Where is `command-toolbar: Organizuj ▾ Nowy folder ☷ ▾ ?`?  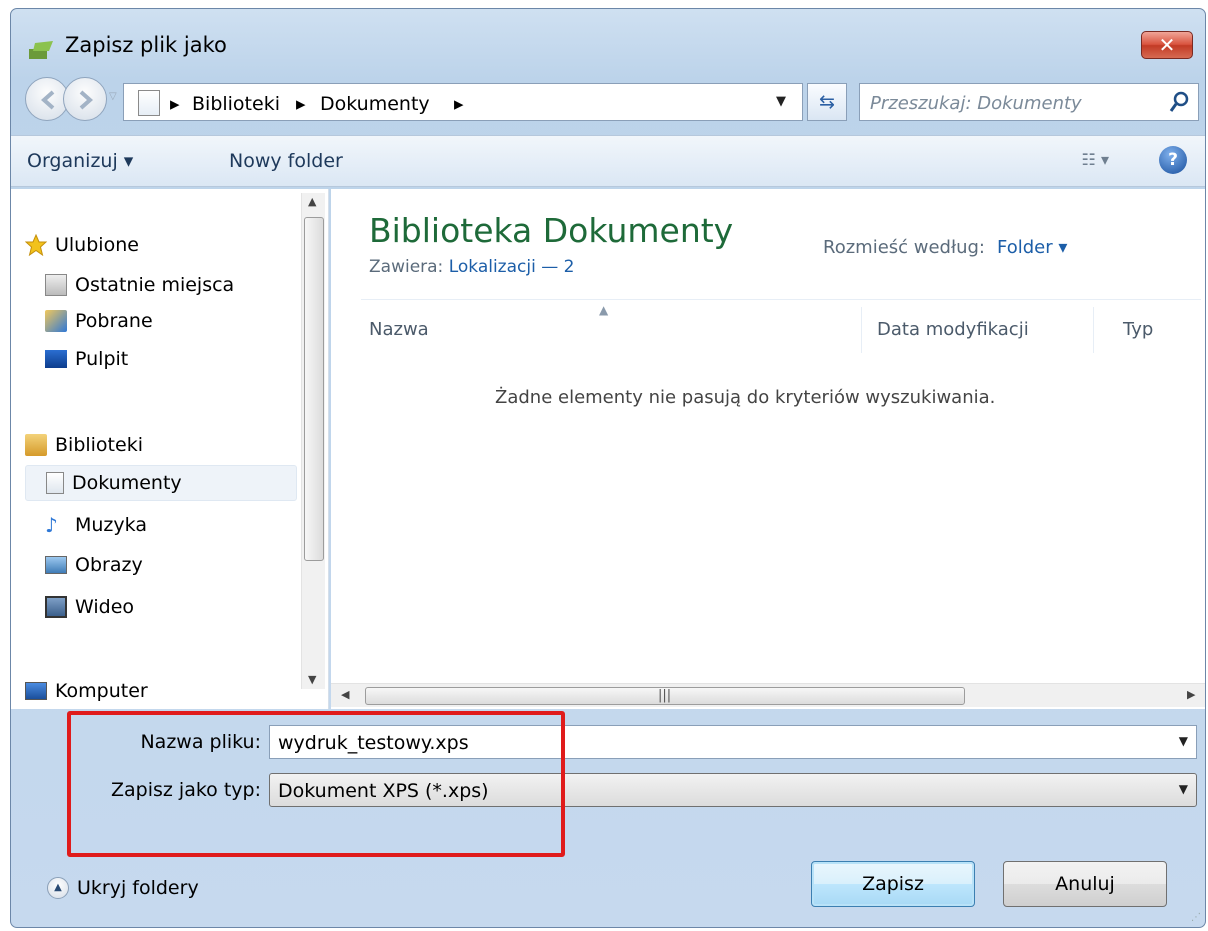 command-toolbar: Organizuj ▾ Nowy folder ☷ ▾ ? is located at coordinates (608, 161).